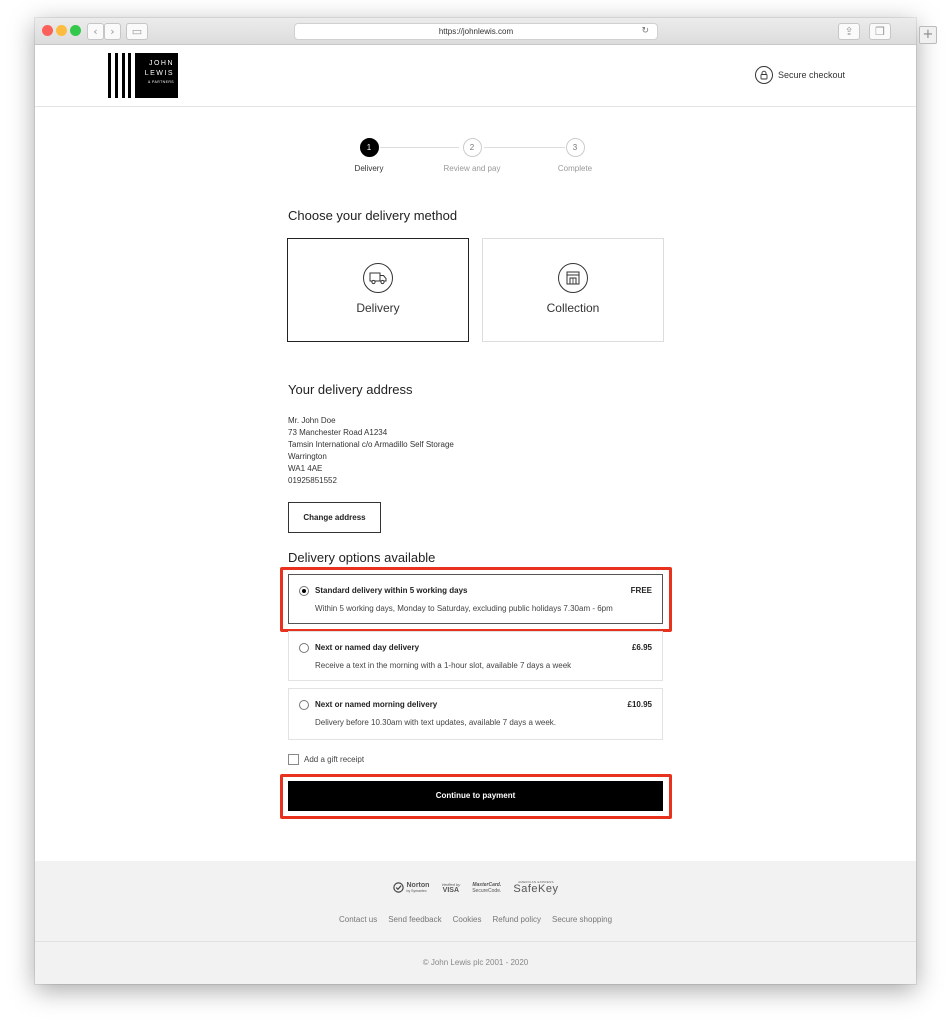 The width and height of the screenshot is (949, 1024). What do you see at coordinates (573, 308) in the screenshot?
I see `method-label: Collection` at bounding box center [573, 308].